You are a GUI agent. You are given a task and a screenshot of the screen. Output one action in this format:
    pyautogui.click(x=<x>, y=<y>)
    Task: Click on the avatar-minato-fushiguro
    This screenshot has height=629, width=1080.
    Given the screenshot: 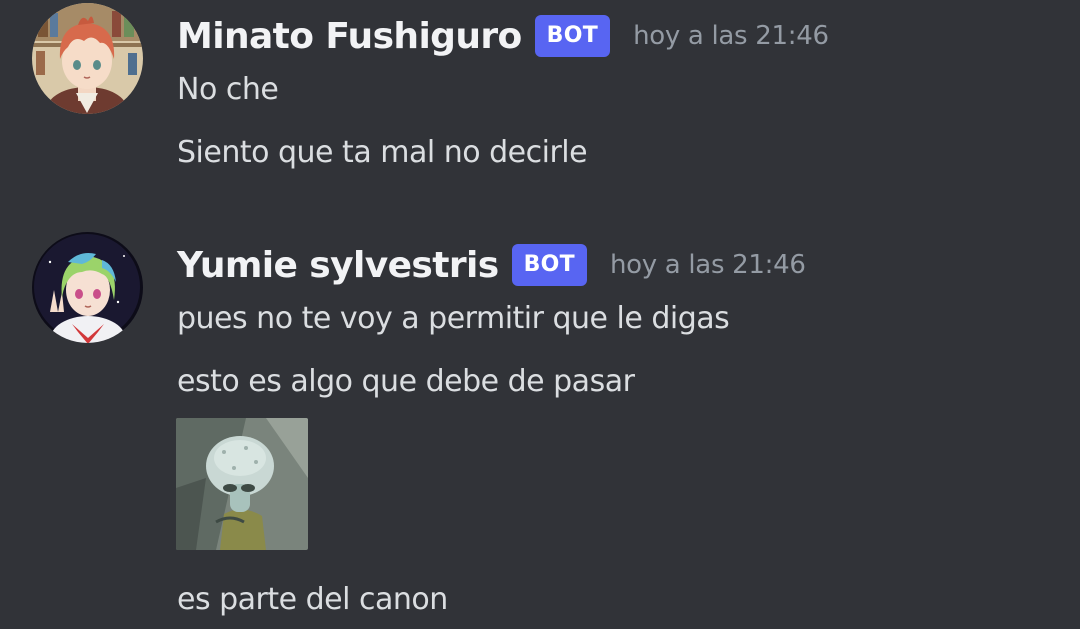 What is the action you would take?
    pyautogui.click(x=87, y=58)
    